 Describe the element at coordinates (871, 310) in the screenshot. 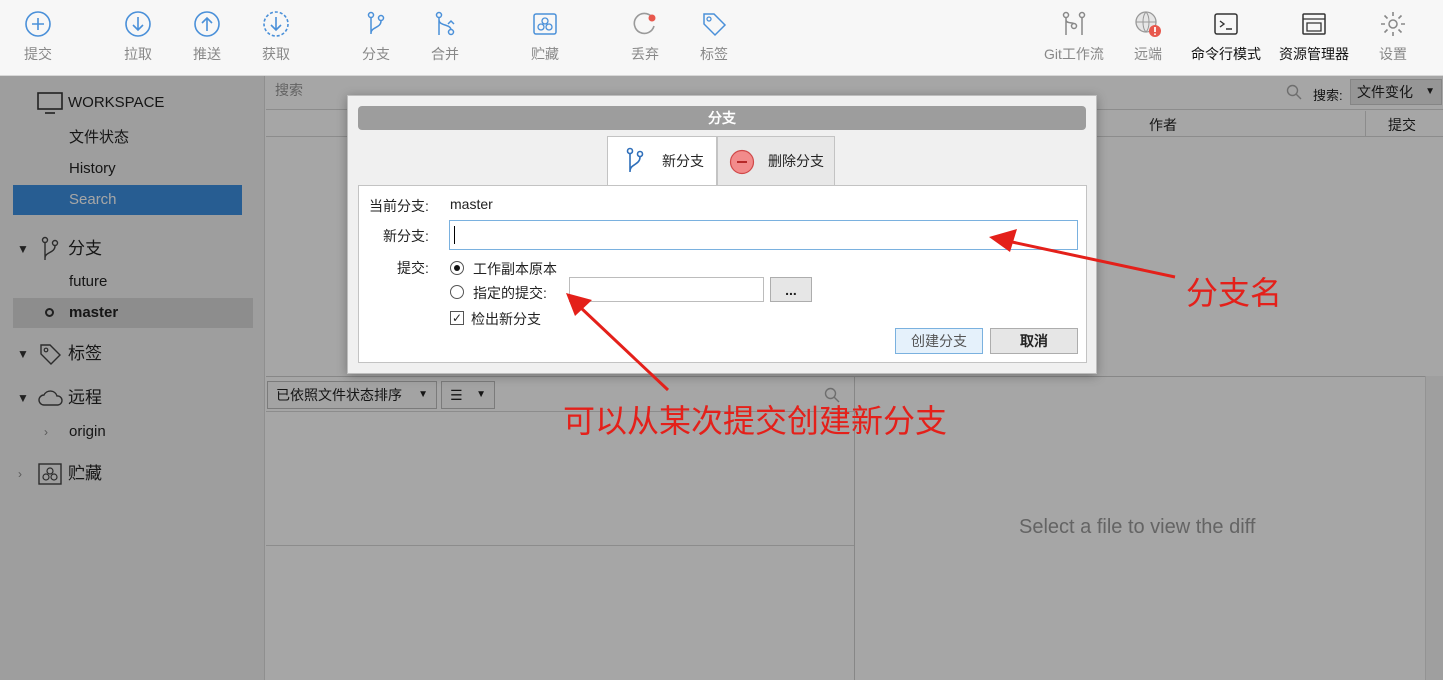

I see `annotation-arrows` at that location.